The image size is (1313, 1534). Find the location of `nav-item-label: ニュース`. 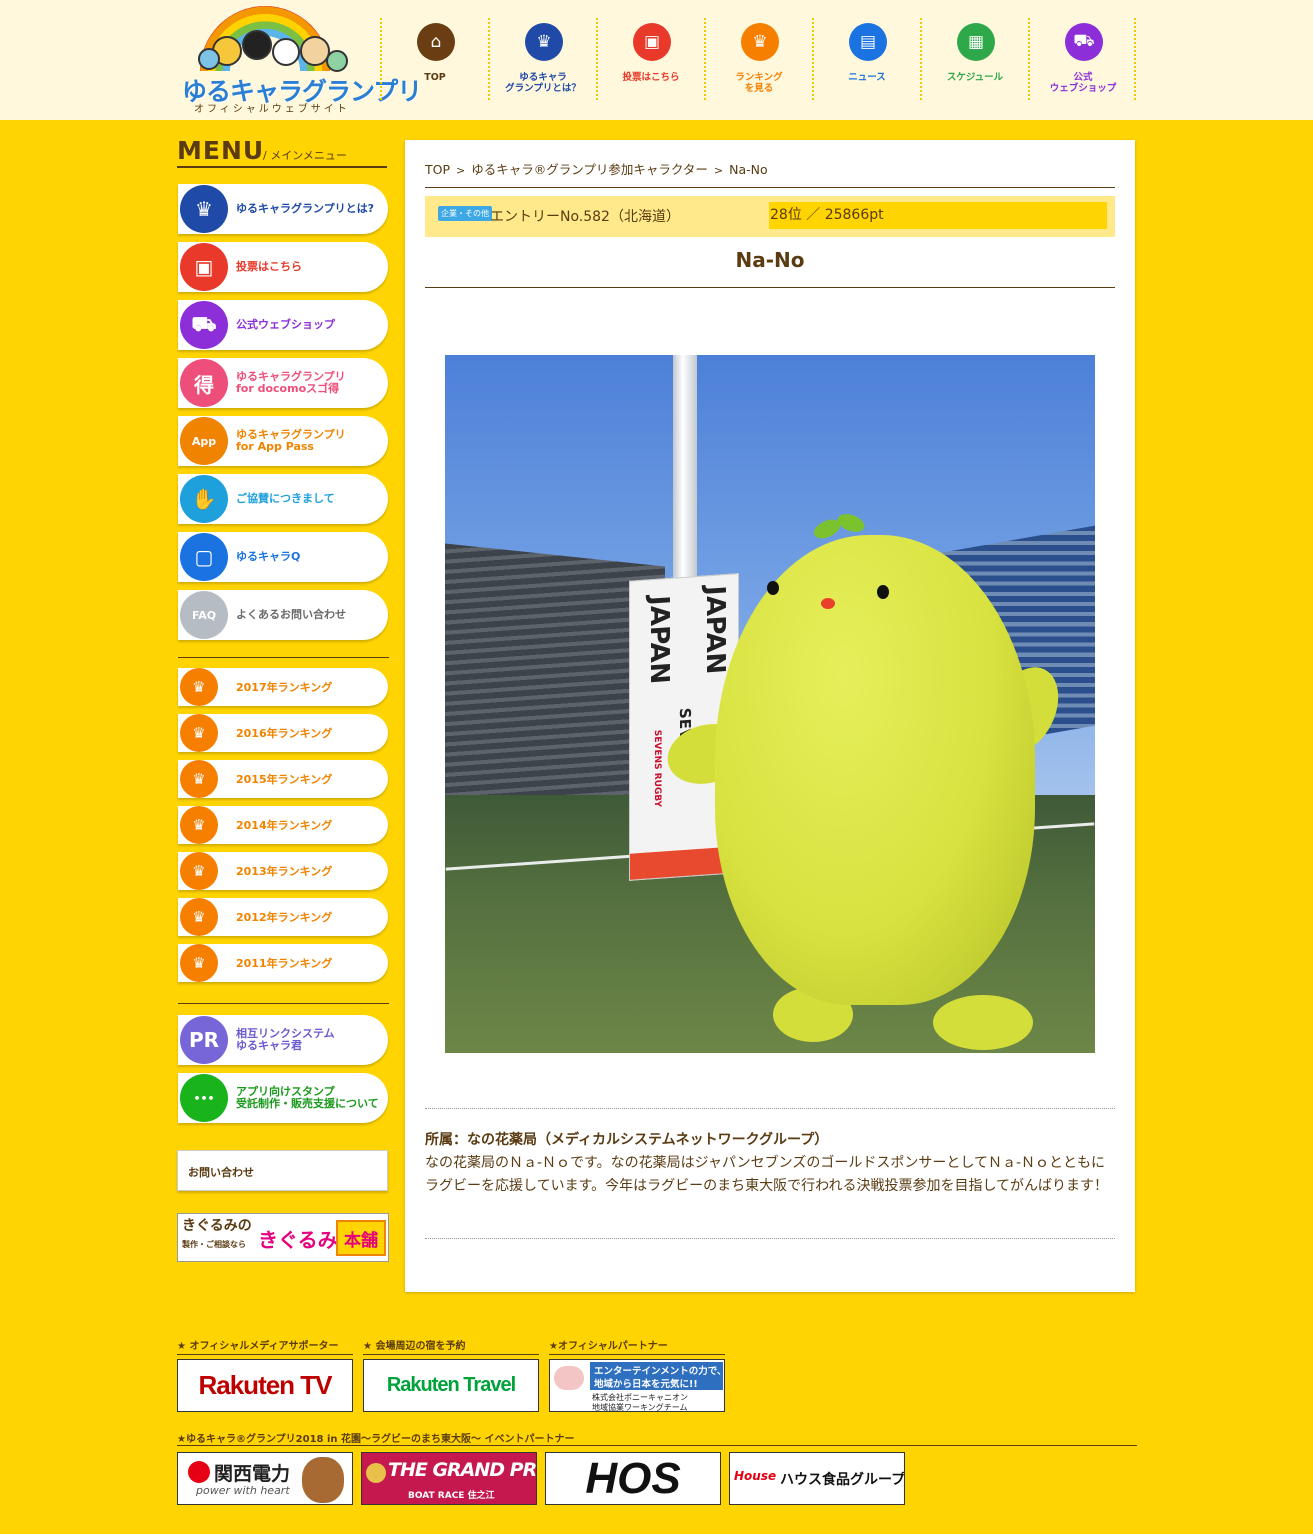

nav-item-label: ニュース is located at coordinates (867, 77).